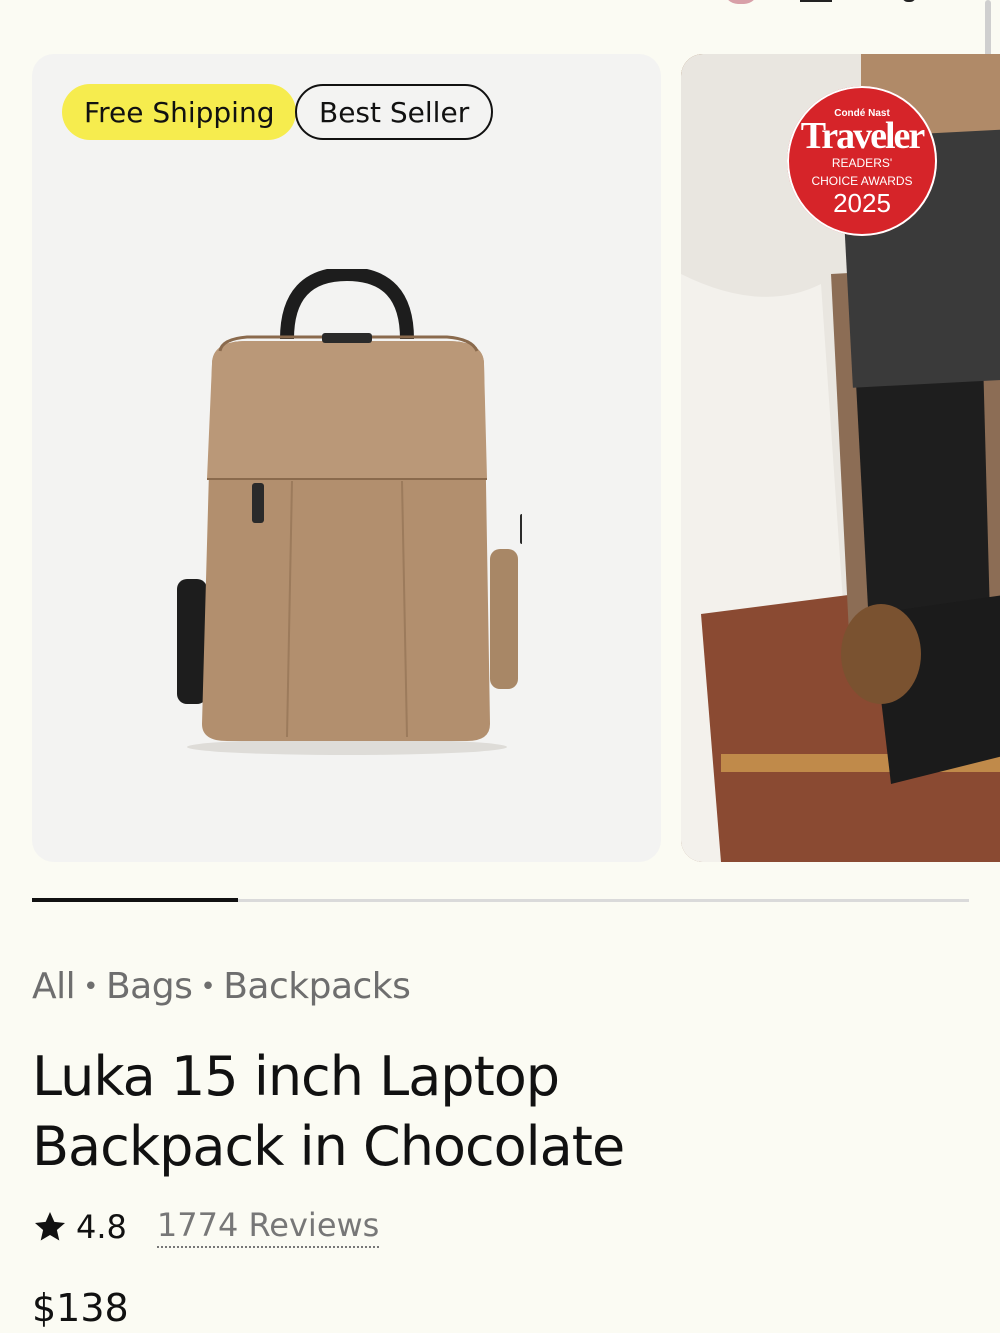 The width and height of the screenshot is (1000, 1333). What do you see at coordinates (500, 32) in the screenshot?
I see `top-bar` at bounding box center [500, 32].